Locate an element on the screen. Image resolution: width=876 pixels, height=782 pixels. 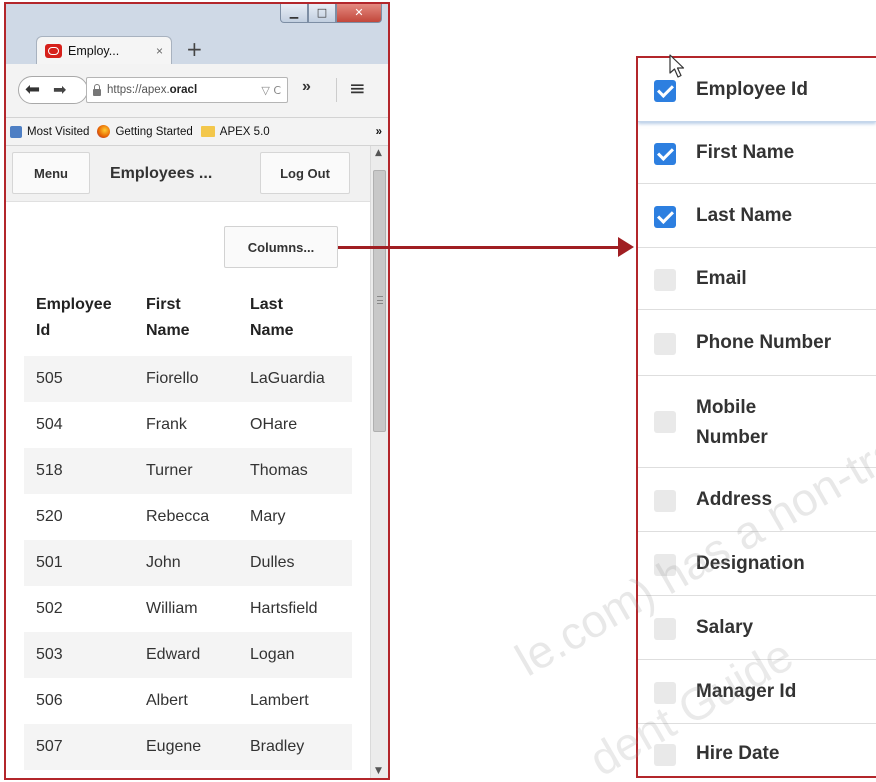
table-row: 505 Fiorello LaGuardia is located at coordinates (188, 379).